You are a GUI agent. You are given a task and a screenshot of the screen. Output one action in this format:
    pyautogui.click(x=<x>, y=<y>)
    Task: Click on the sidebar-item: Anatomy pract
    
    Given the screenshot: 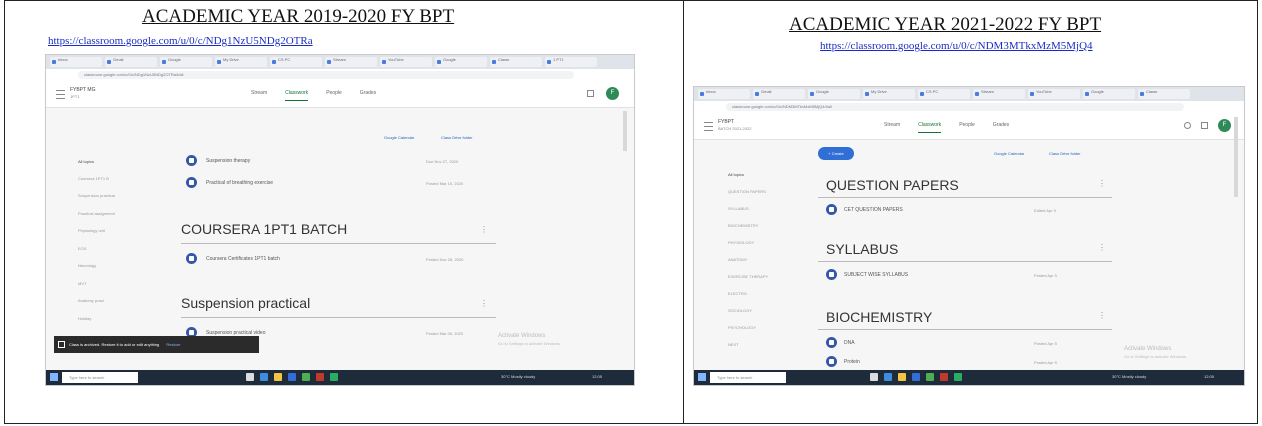 What is the action you would take?
    pyautogui.click(x=91, y=300)
    